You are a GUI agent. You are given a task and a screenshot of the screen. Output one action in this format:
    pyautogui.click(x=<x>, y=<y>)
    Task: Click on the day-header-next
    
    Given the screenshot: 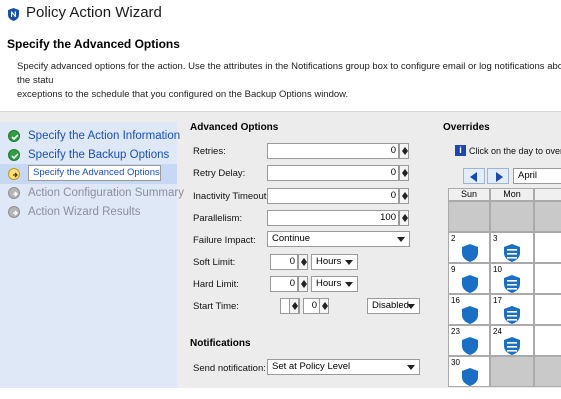 What is the action you would take?
    pyautogui.click(x=547, y=194)
    